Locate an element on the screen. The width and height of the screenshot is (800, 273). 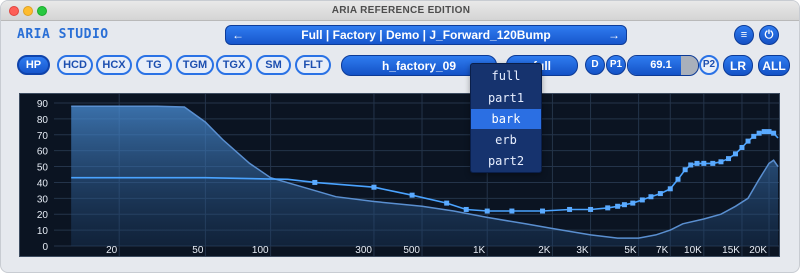
dropdown-option-bark: bark is located at coordinates (506, 119).